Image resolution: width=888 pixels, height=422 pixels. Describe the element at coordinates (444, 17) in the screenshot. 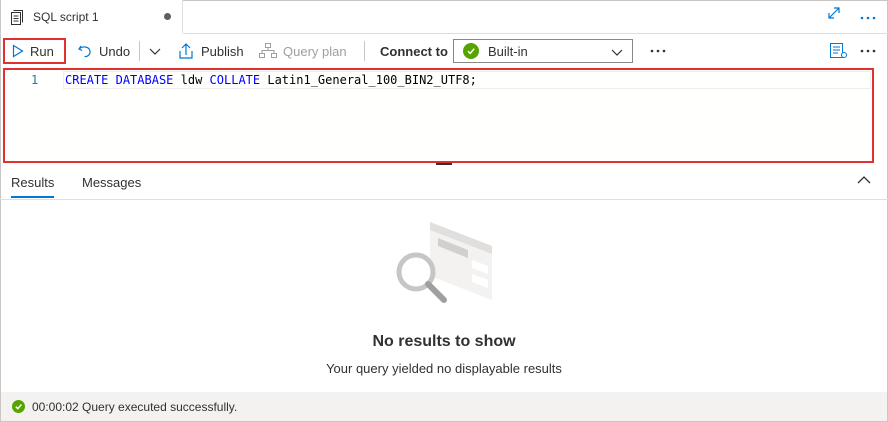

I see `tab-strip: SQL script 1` at that location.